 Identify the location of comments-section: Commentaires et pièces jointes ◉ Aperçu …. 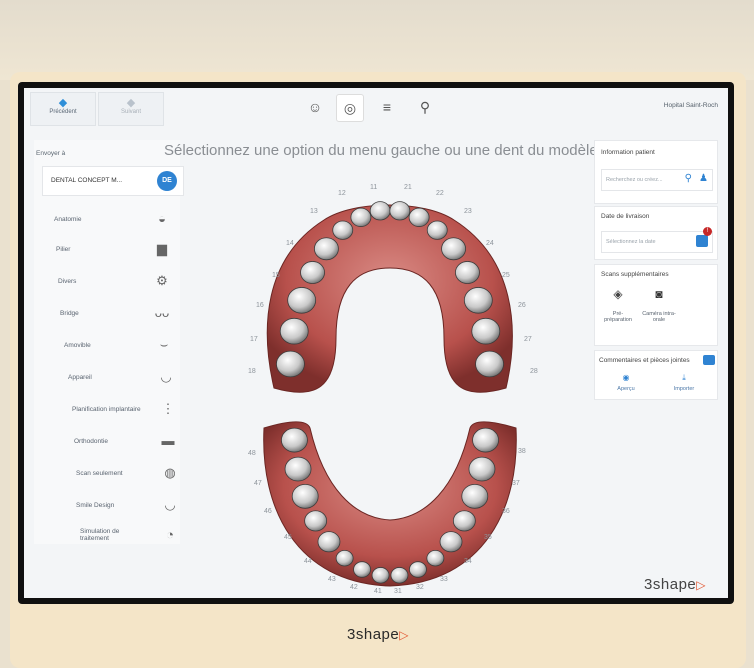
(656, 375).